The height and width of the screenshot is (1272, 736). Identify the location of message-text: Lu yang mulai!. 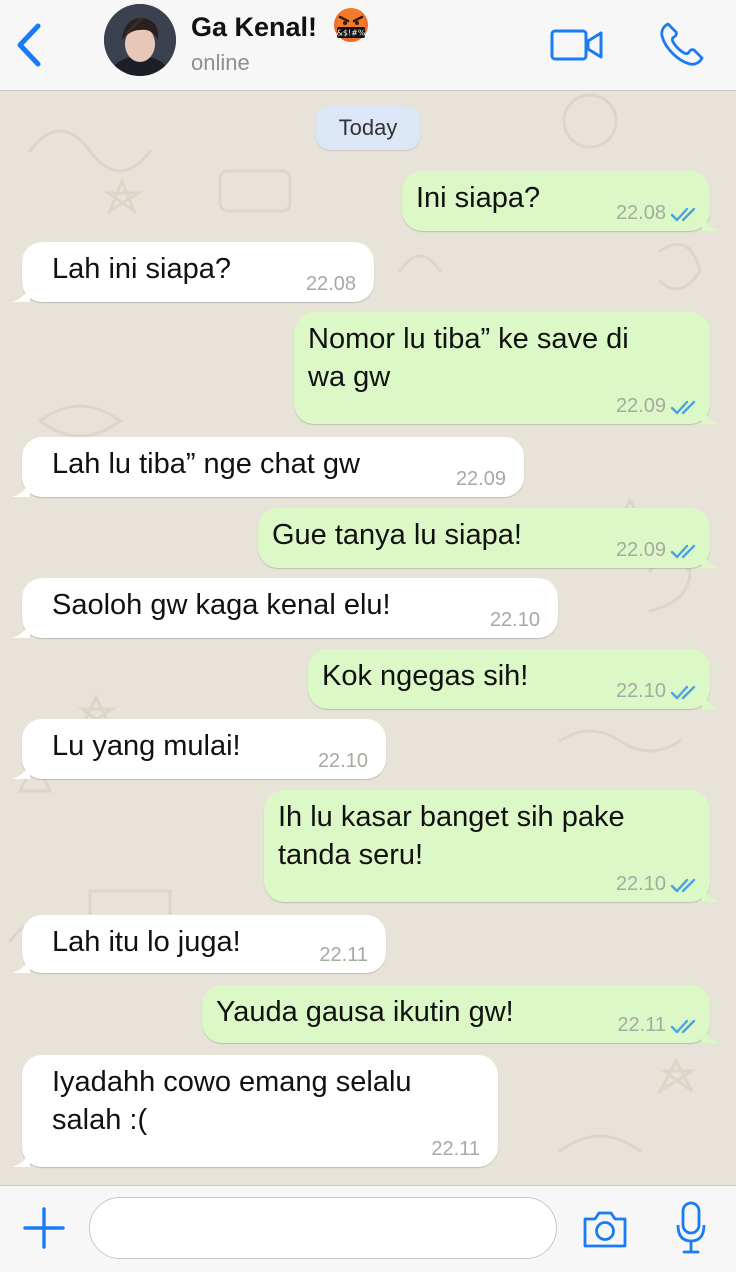
(146, 746).